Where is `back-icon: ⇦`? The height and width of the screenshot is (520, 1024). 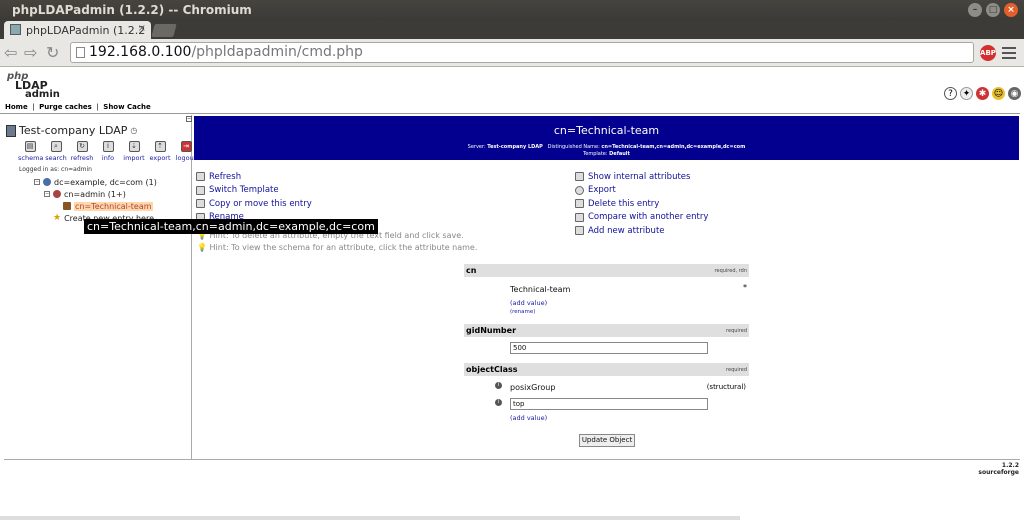
back-icon: ⇦ is located at coordinates (10, 52).